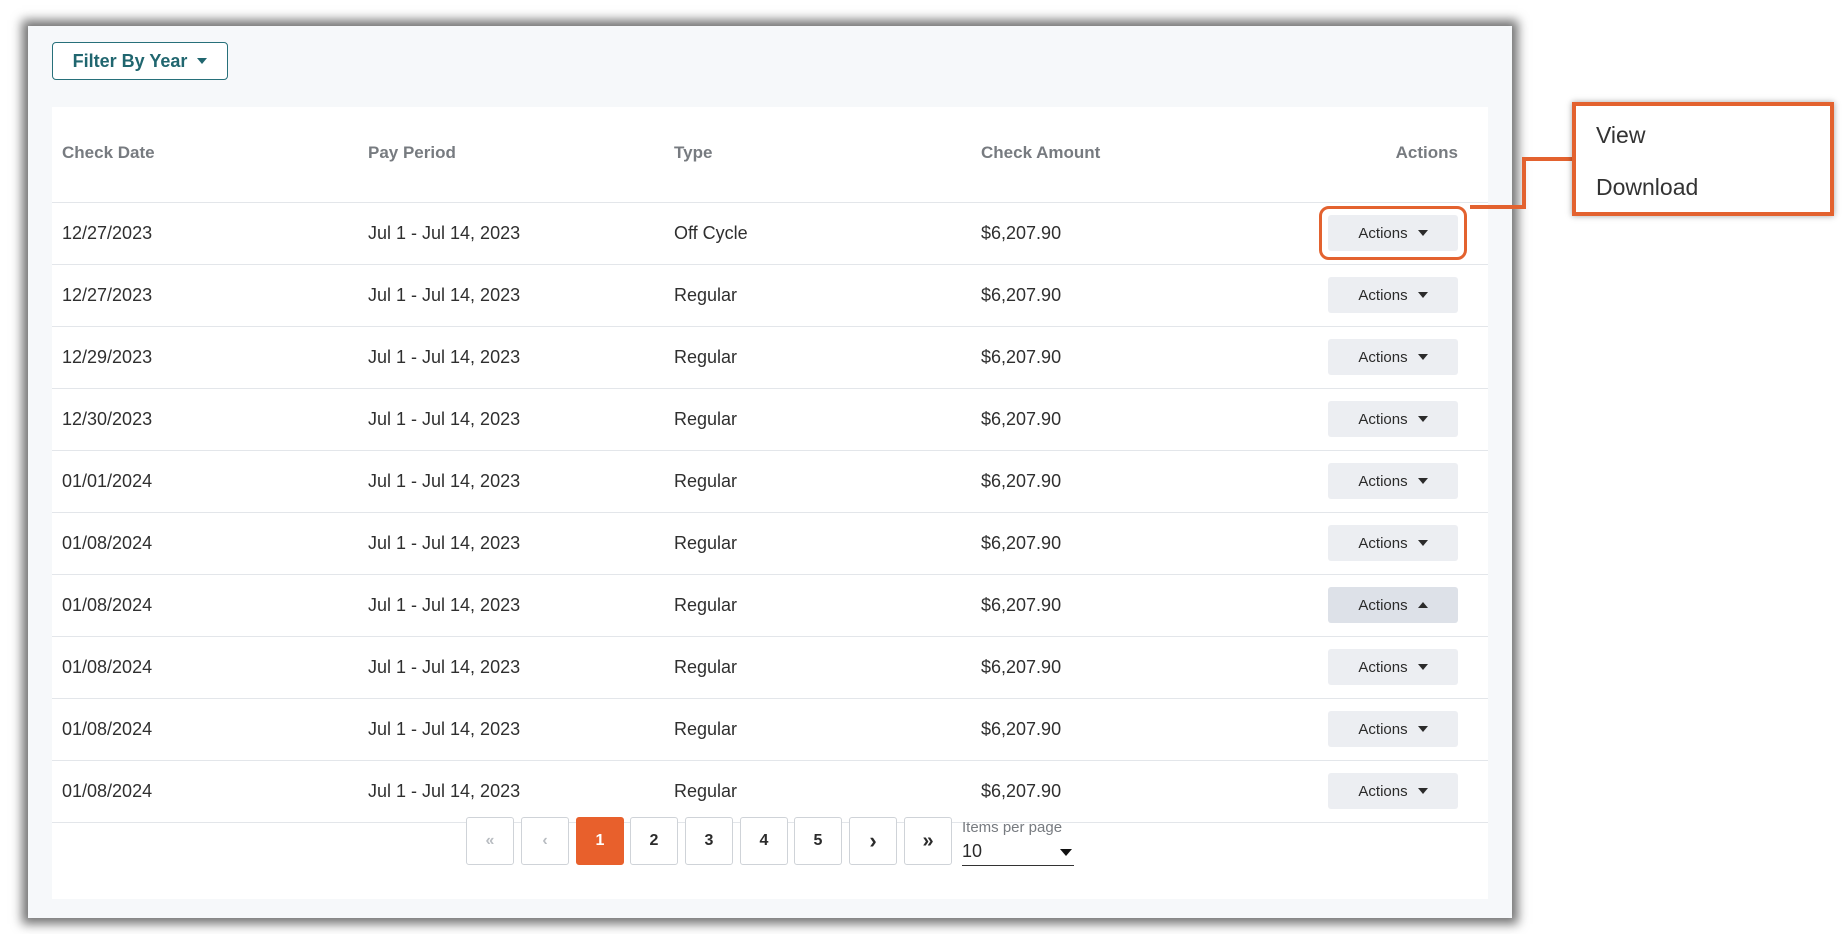 The image size is (1848, 934). Describe the element at coordinates (107, 481) in the screenshot. I see `cell-check-date: 01/01/2024` at that location.